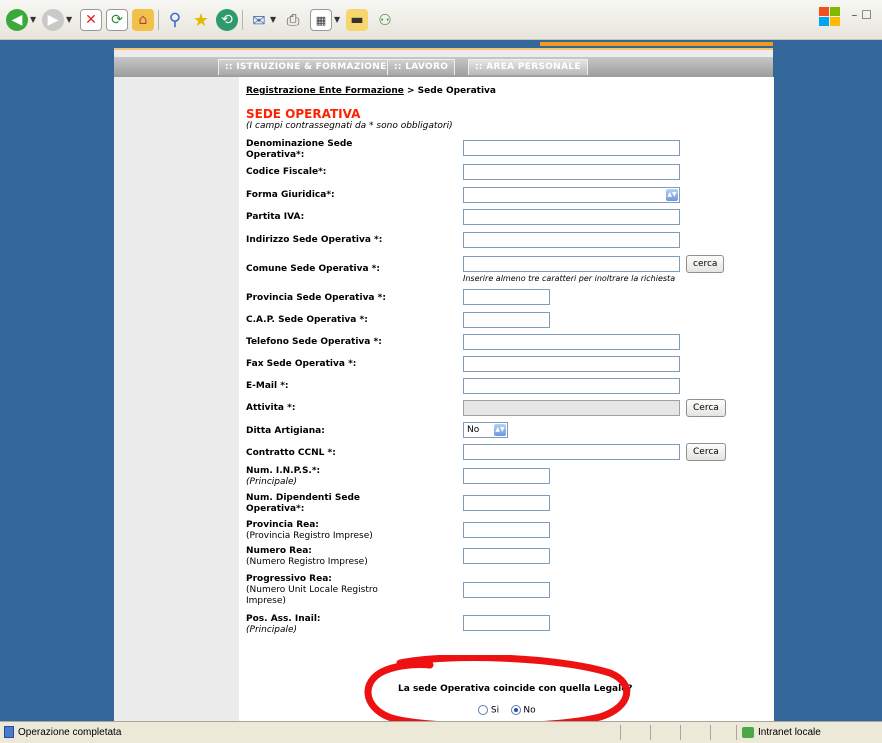 The image size is (882, 743). What do you see at coordinates (307, 562) in the screenshot?
I see `numero-rea-sub: (Numero Registro Imprese)` at bounding box center [307, 562].